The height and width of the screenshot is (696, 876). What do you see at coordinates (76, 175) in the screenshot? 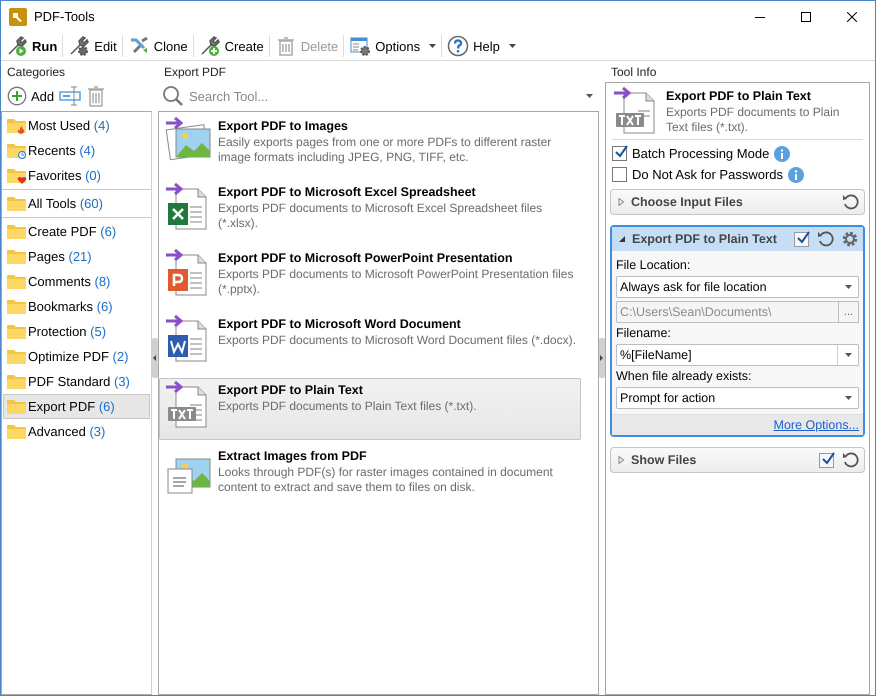
I see `category-item: Favorites (0)` at bounding box center [76, 175].